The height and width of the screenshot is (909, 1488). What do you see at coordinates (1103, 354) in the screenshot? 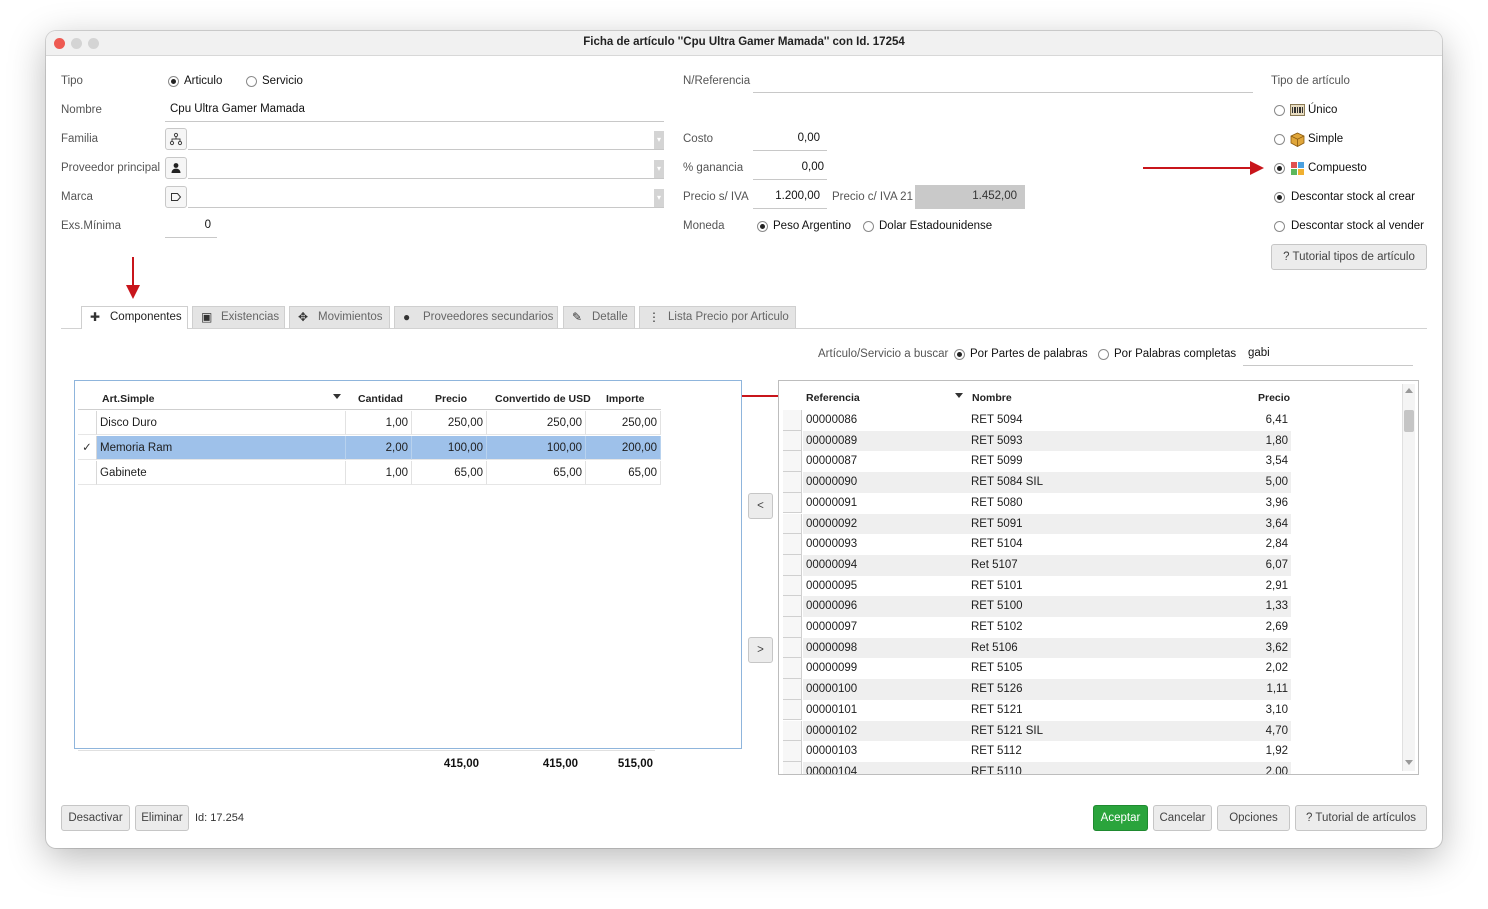
I see `search-completas-radio` at bounding box center [1103, 354].